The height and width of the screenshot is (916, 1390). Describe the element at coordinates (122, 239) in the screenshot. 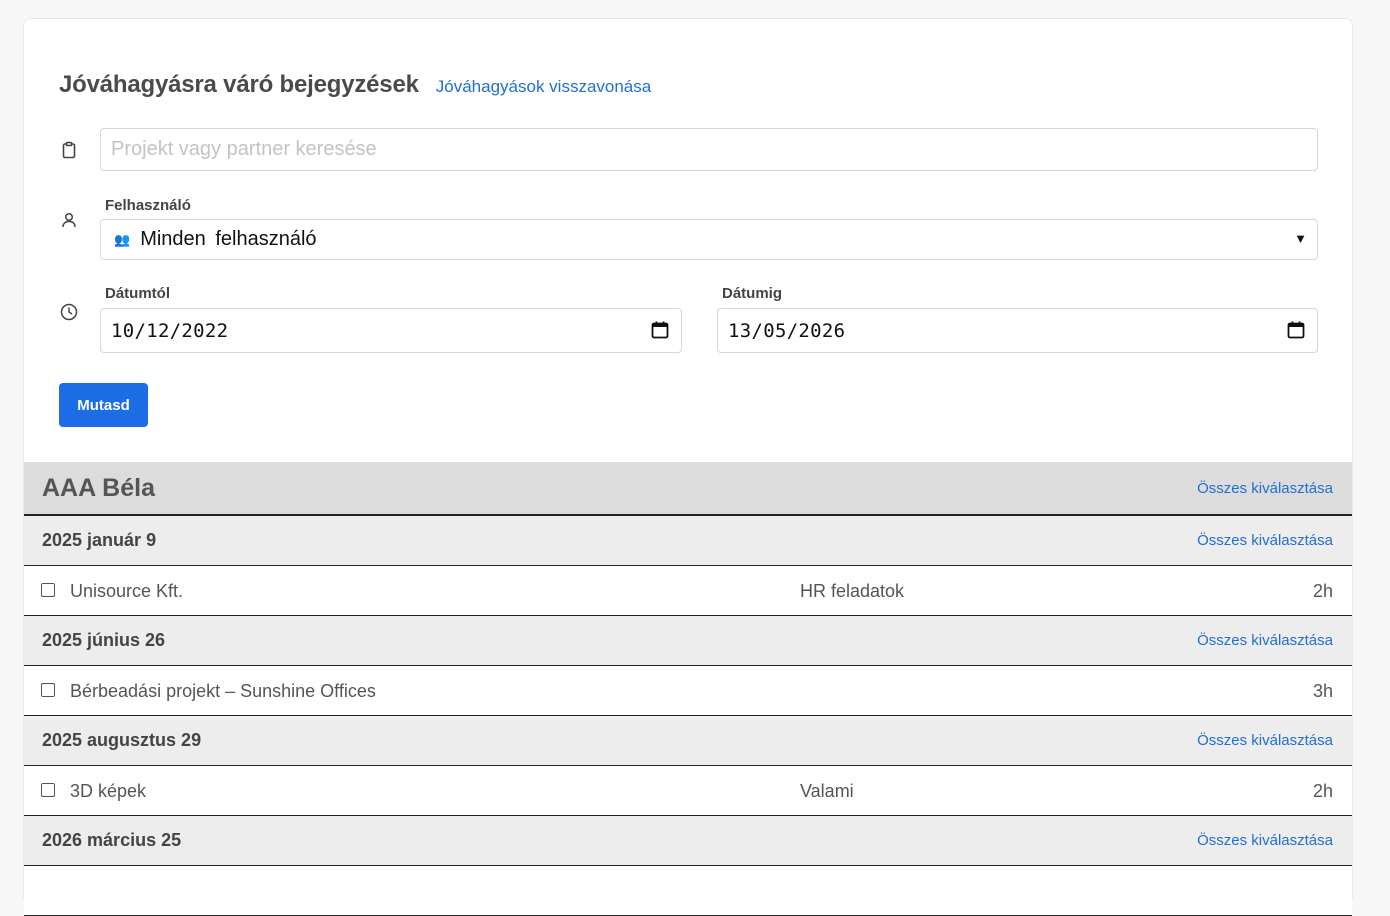

I see `users-icon: 👥` at that location.